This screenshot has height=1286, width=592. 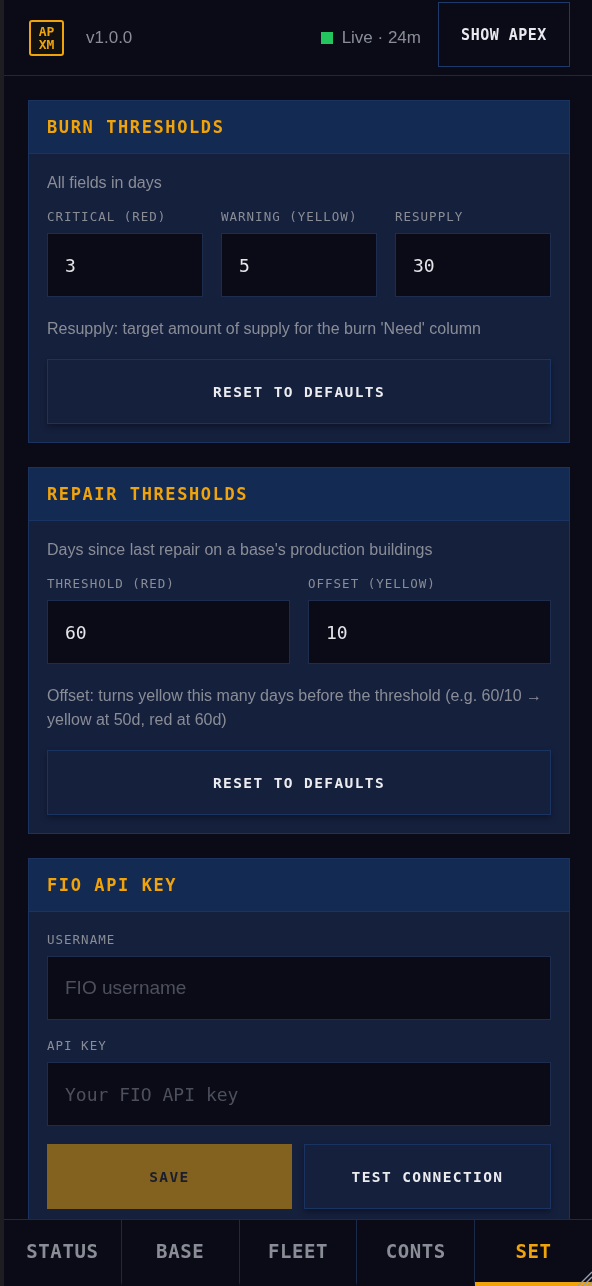 I want to click on card-title: BURN THRESHOLDS, so click(x=136, y=127).